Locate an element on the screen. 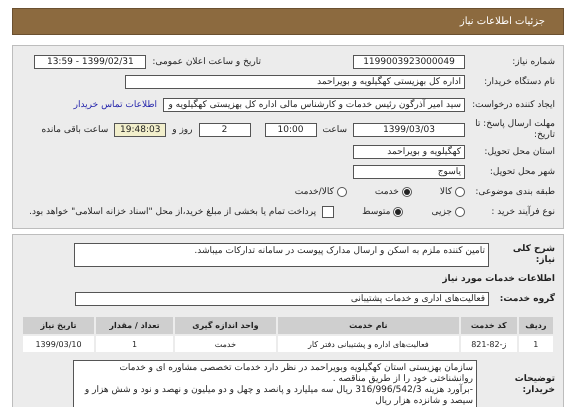  field-label: شهر محل تحویل: is located at coordinates (521, 172).